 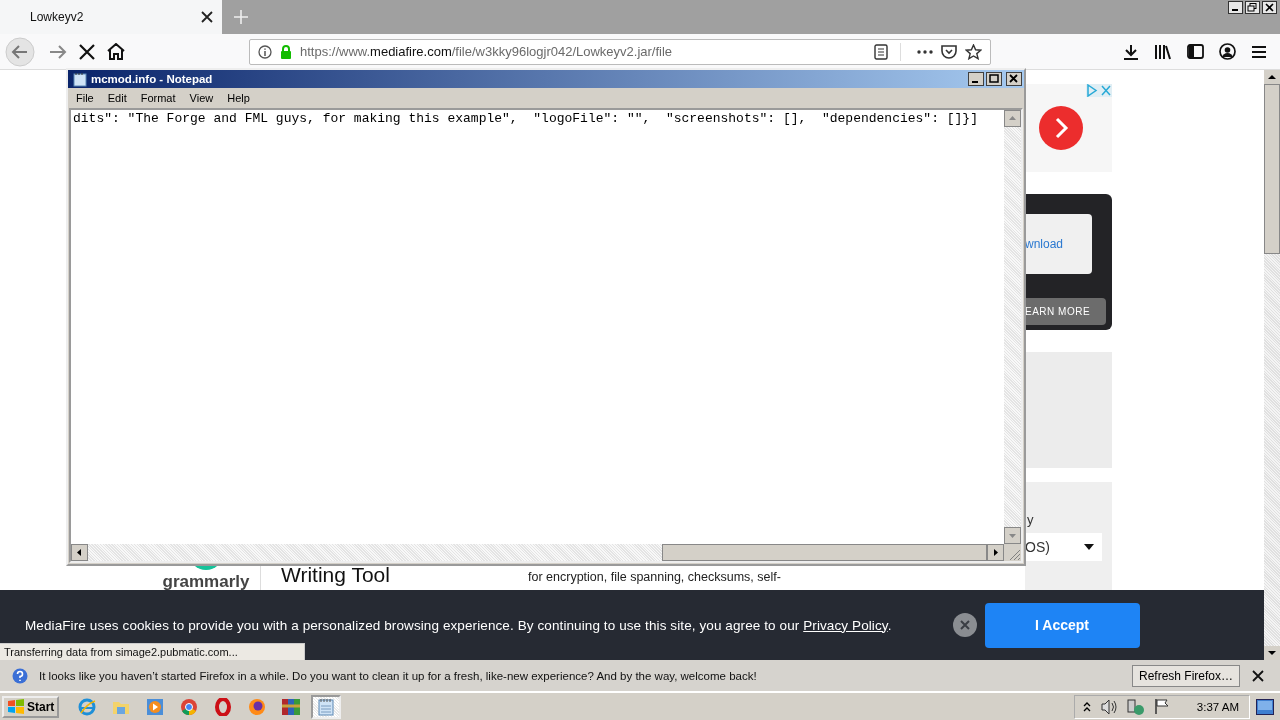 What do you see at coordinates (1272, 77) in the screenshot?
I see `scroll-up-icon` at bounding box center [1272, 77].